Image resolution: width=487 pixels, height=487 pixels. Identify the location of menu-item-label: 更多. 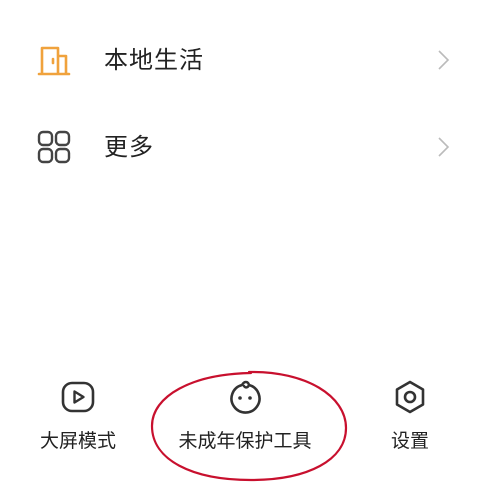
(129, 147).